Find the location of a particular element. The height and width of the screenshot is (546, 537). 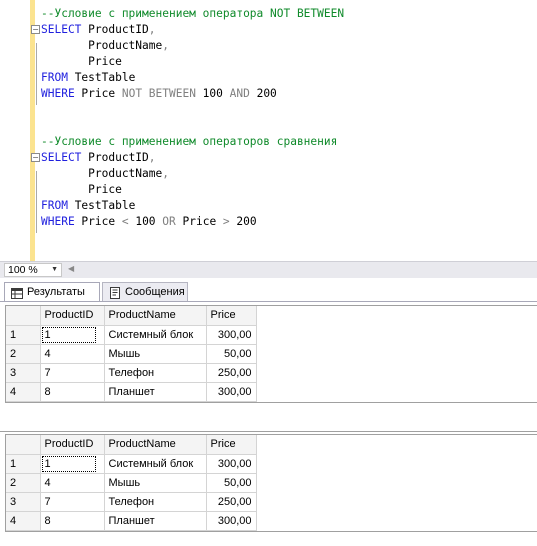

tab-messages-label: Сообщения is located at coordinates (155, 292).